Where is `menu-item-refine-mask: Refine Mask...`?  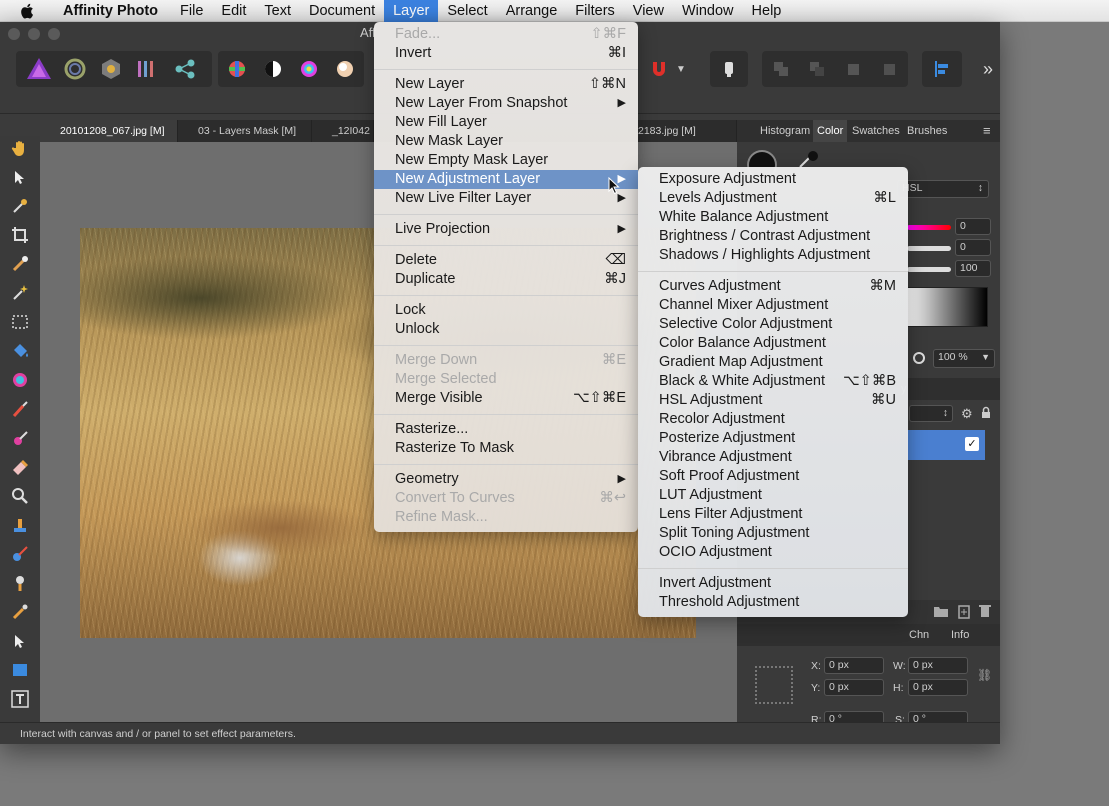
menu-item-refine-mask: Refine Mask... is located at coordinates (506, 517).